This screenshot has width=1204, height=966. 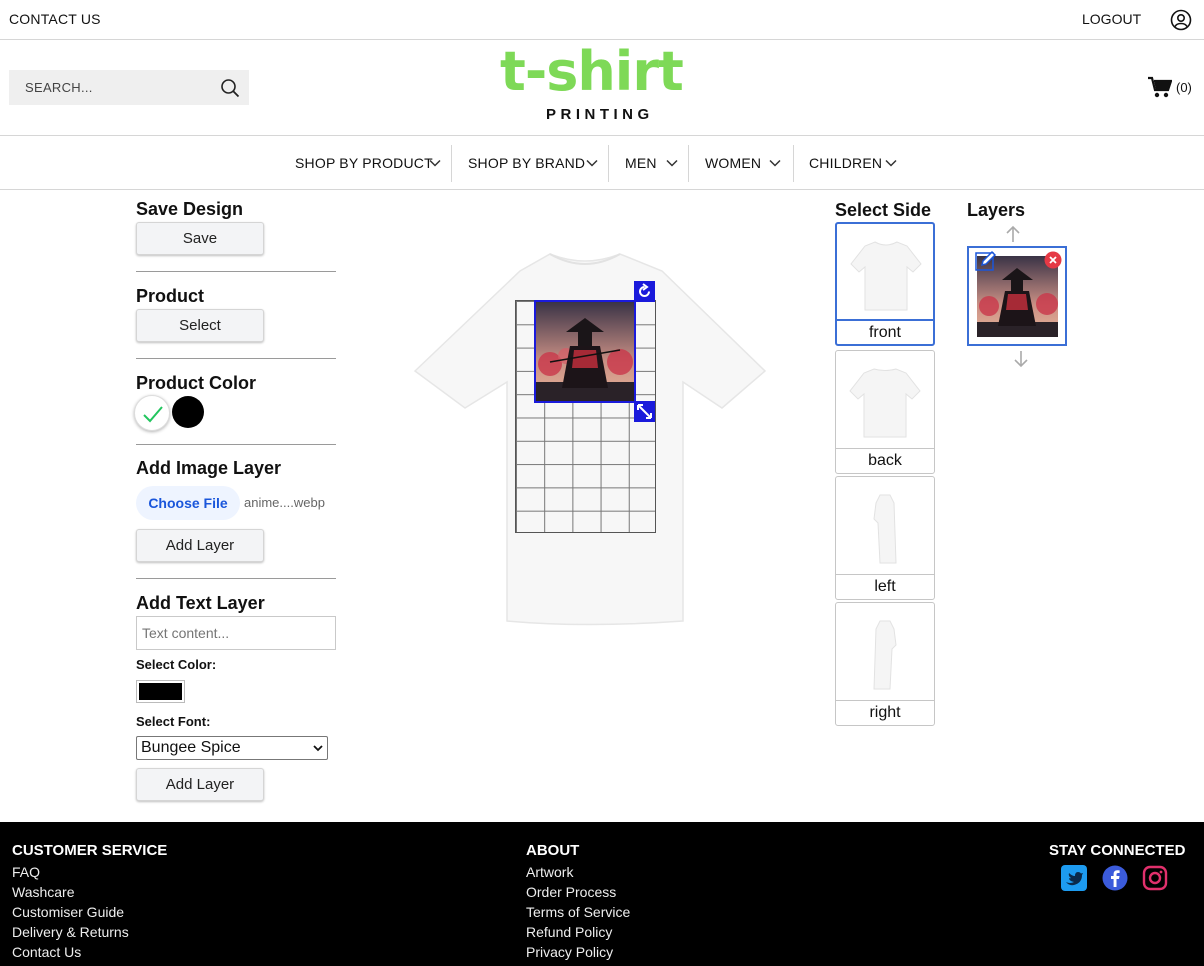 What do you see at coordinates (641, 163) in the screenshot?
I see `nav-label: MEN` at bounding box center [641, 163].